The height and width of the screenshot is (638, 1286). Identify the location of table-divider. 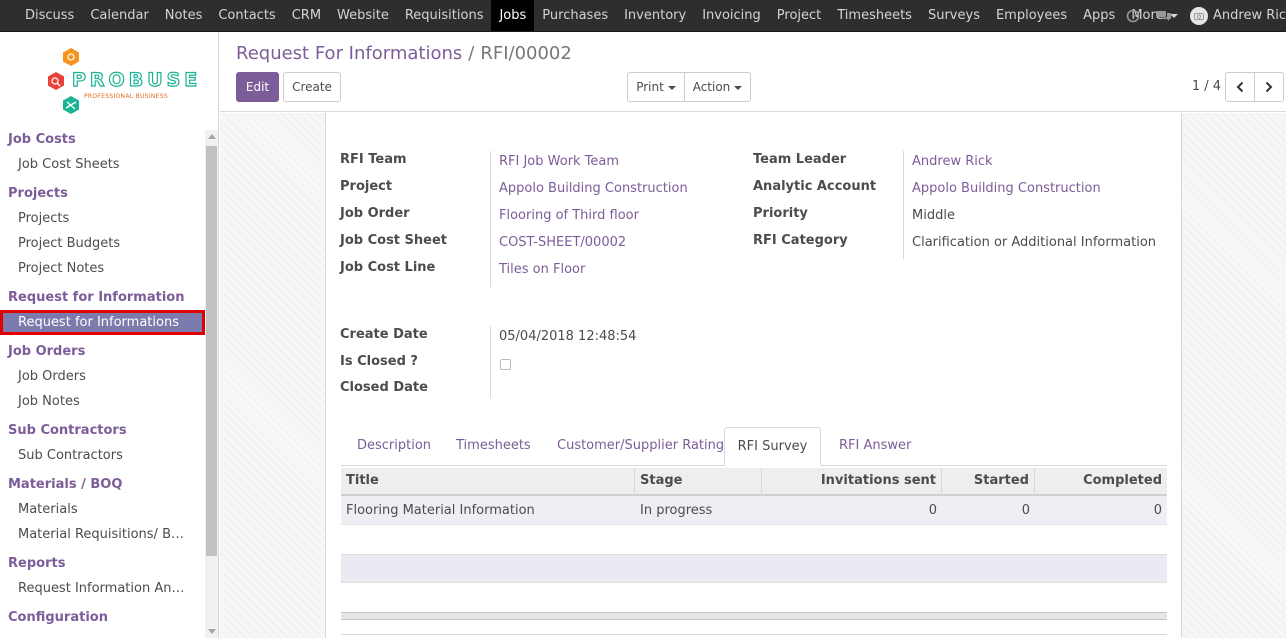
(754, 634).